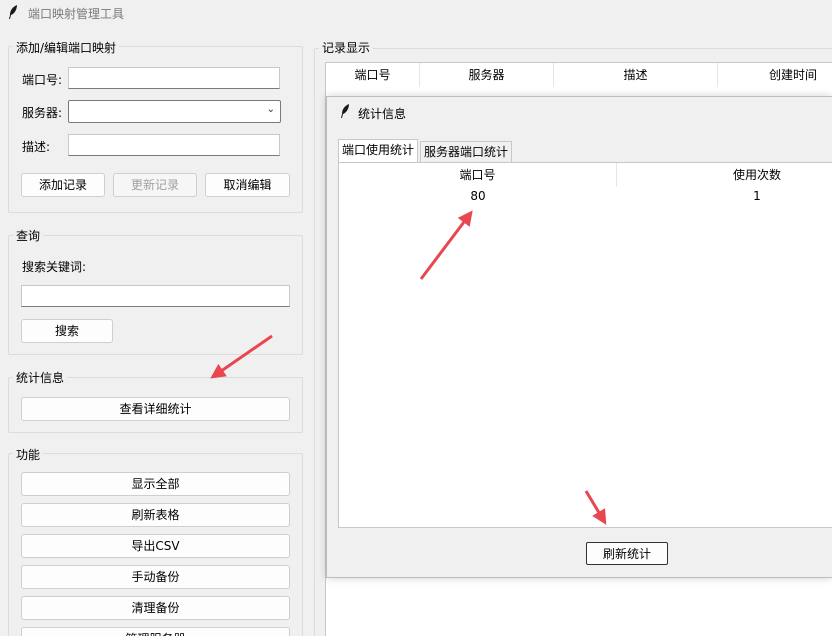 The width and height of the screenshot is (832, 636). What do you see at coordinates (28, 454) in the screenshot?
I see `functions-group-legend: 功能` at bounding box center [28, 454].